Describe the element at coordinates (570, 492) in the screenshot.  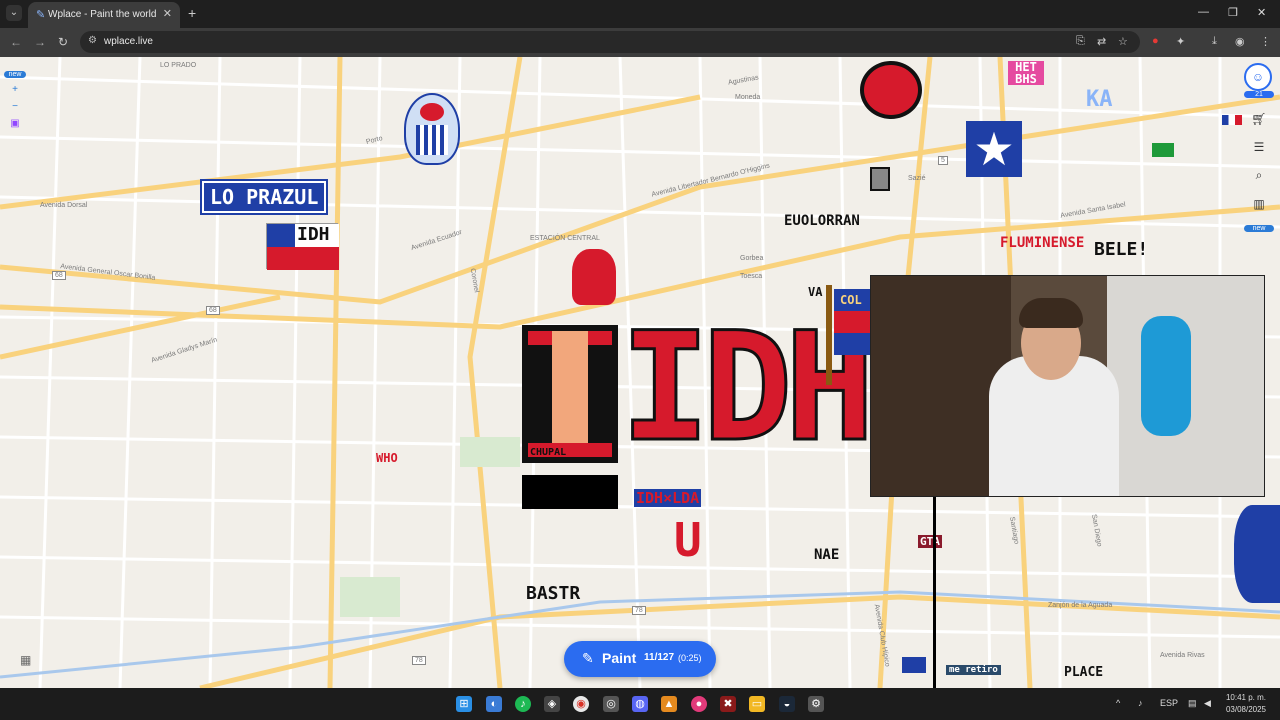
I see `black-block` at that location.